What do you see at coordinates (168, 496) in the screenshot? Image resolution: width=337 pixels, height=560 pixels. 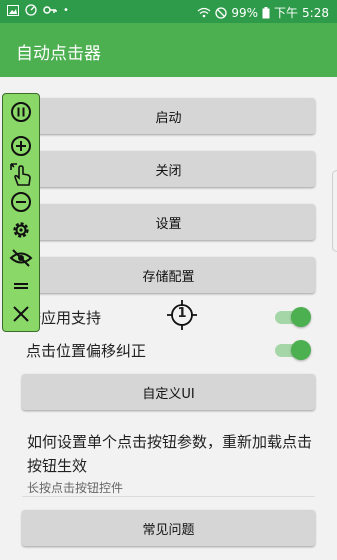 I see `divider` at bounding box center [168, 496].